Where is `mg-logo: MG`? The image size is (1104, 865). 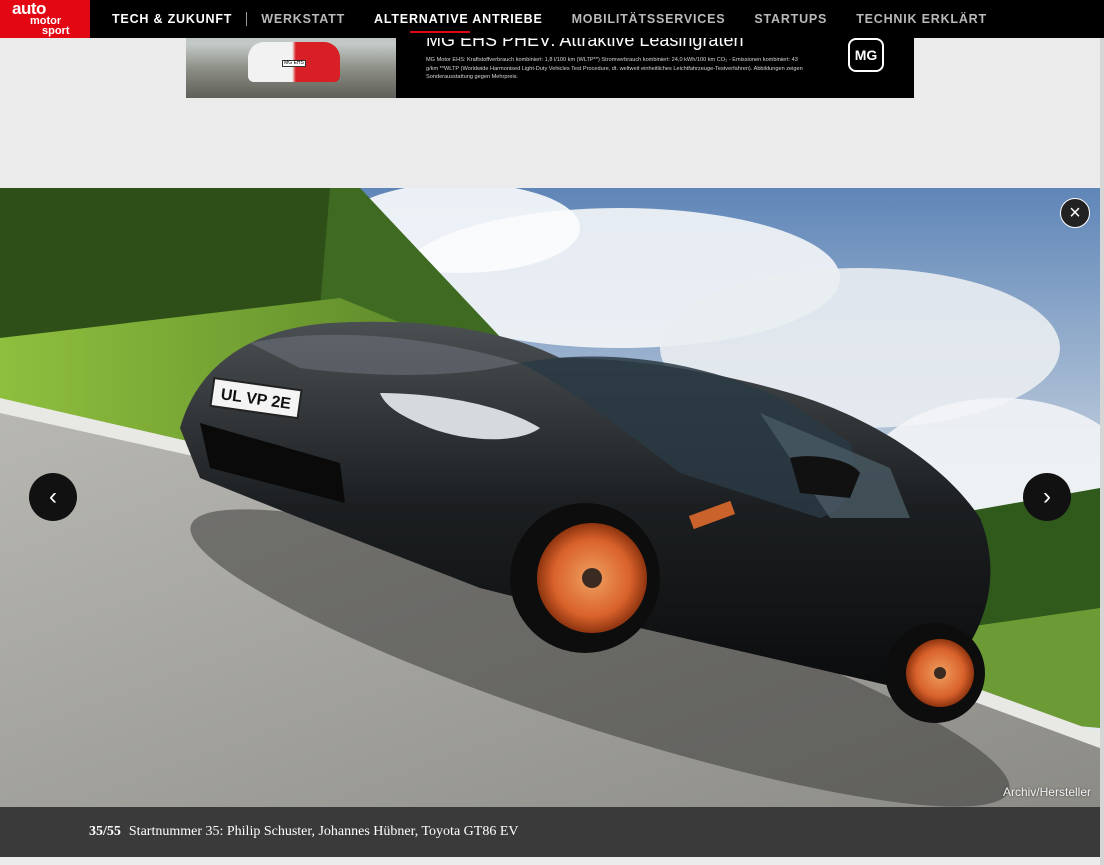
mg-logo: MG is located at coordinates (866, 55).